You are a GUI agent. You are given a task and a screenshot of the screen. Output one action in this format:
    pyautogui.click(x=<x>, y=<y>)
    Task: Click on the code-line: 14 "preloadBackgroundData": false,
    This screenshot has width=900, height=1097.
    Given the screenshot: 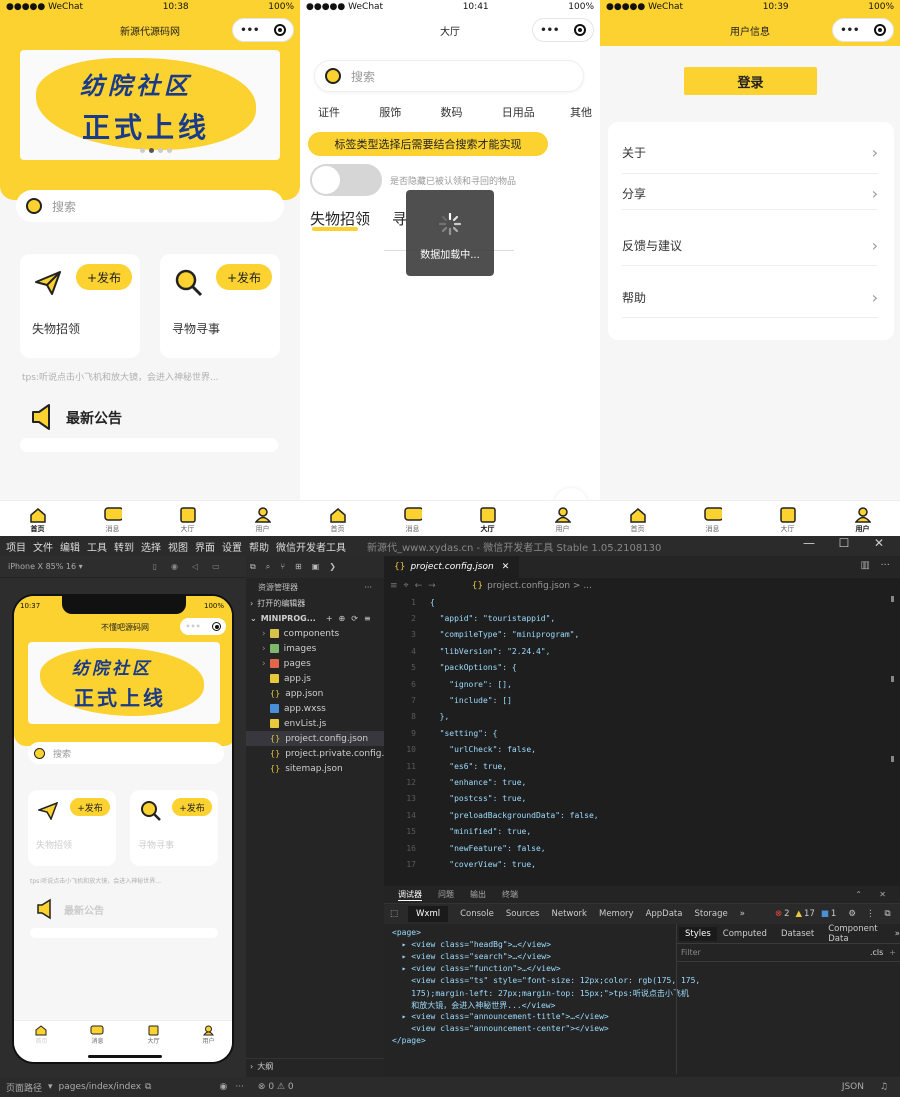 What is the action you would take?
    pyautogui.click(x=634, y=815)
    